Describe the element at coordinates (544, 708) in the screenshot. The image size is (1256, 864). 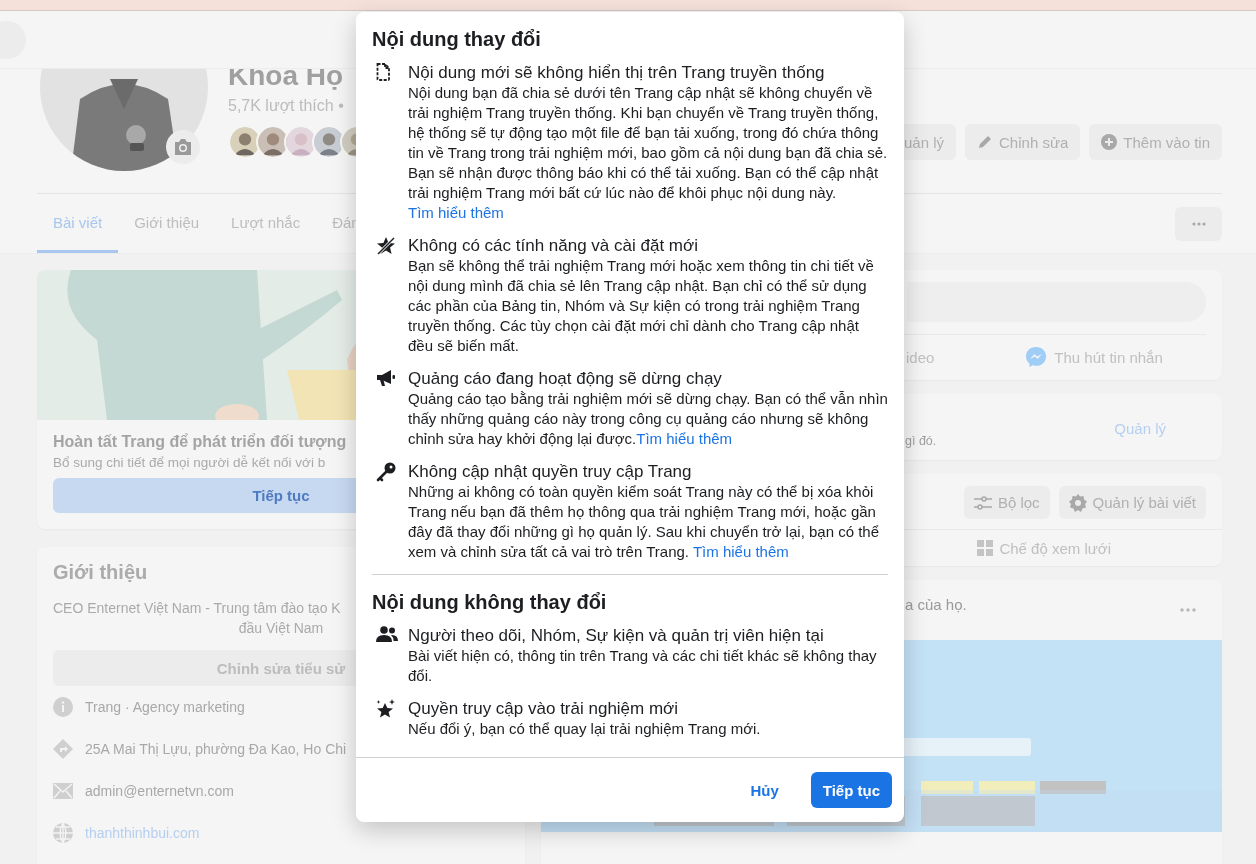
I see `item-title: Quyền truy cập vào trải nghiệm mới` at that location.